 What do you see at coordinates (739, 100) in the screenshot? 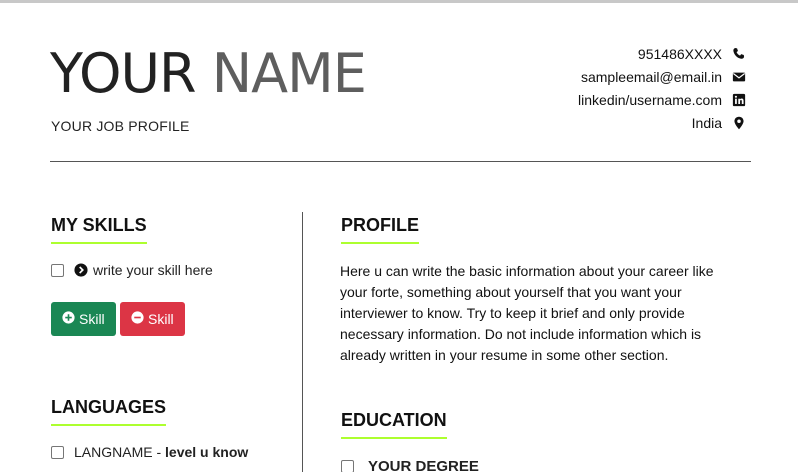
I see `linkedin-icon` at bounding box center [739, 100].